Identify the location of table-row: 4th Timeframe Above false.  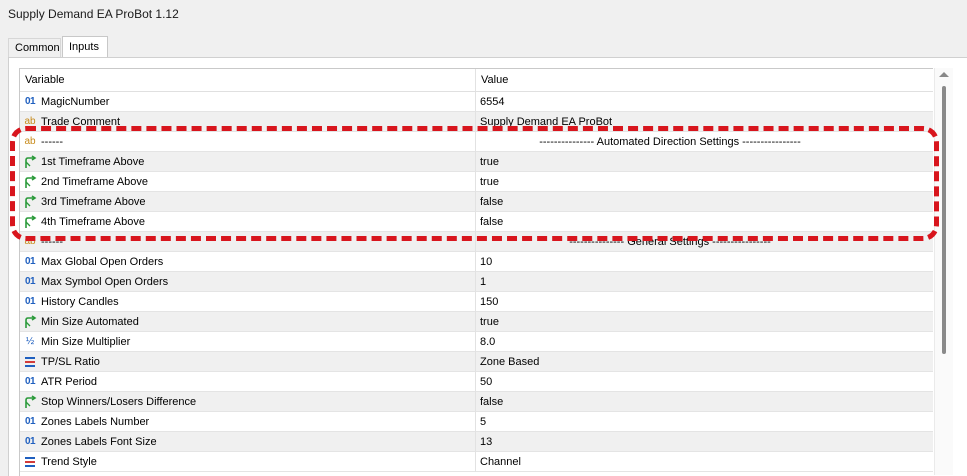
(476, 222).